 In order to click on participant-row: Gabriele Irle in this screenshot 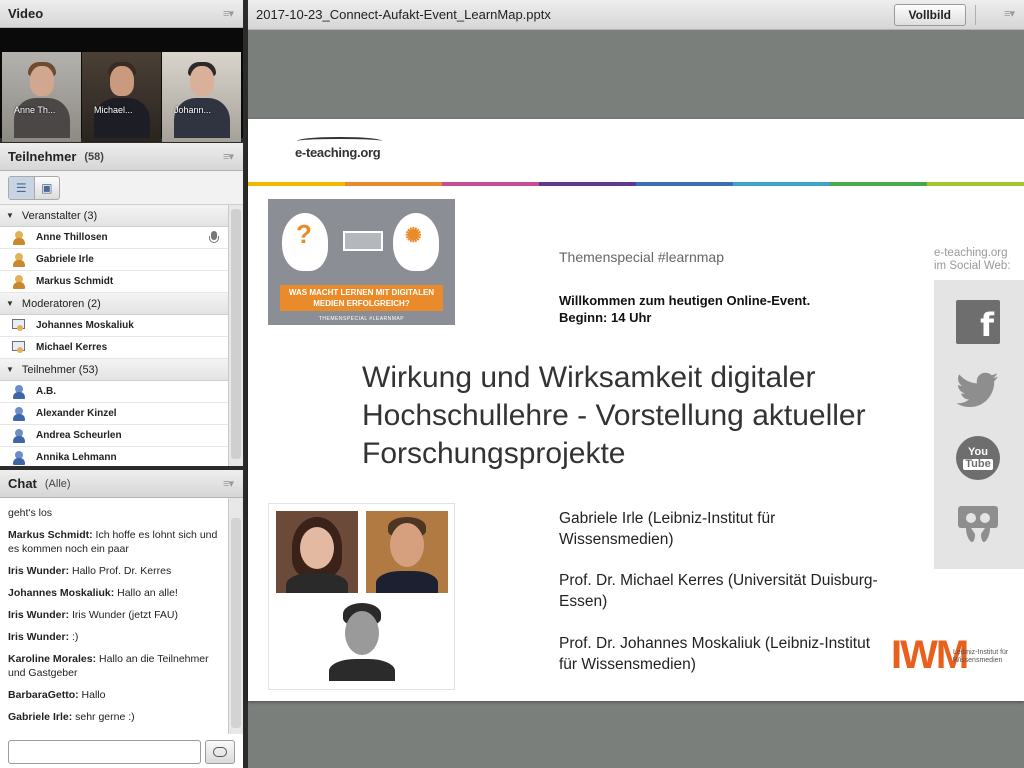, I will do `click(114, 260)`.